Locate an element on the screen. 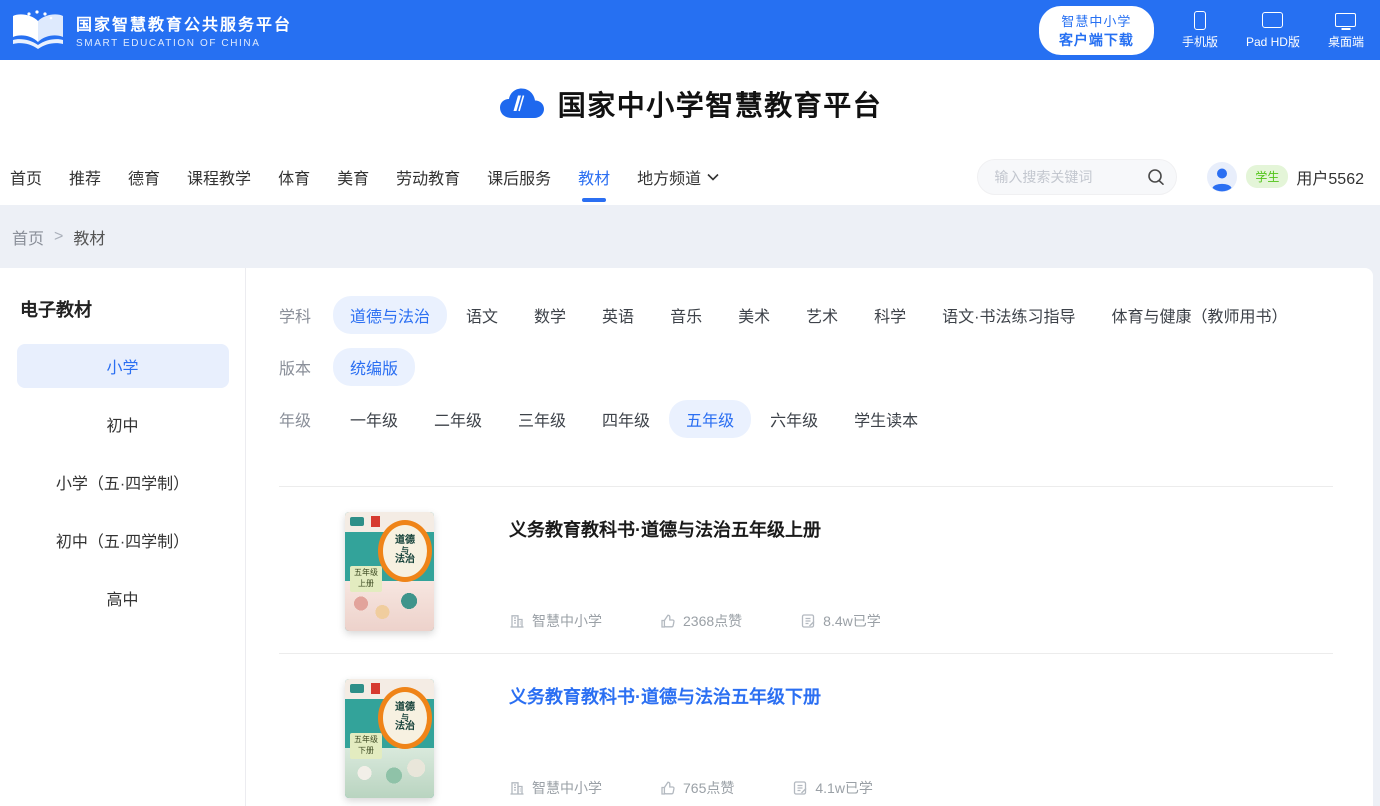 Image resolution: width=1380 pixels, height=806 pixels. sidebar-item-senior: 高中 is located at coordinates (123, 598).